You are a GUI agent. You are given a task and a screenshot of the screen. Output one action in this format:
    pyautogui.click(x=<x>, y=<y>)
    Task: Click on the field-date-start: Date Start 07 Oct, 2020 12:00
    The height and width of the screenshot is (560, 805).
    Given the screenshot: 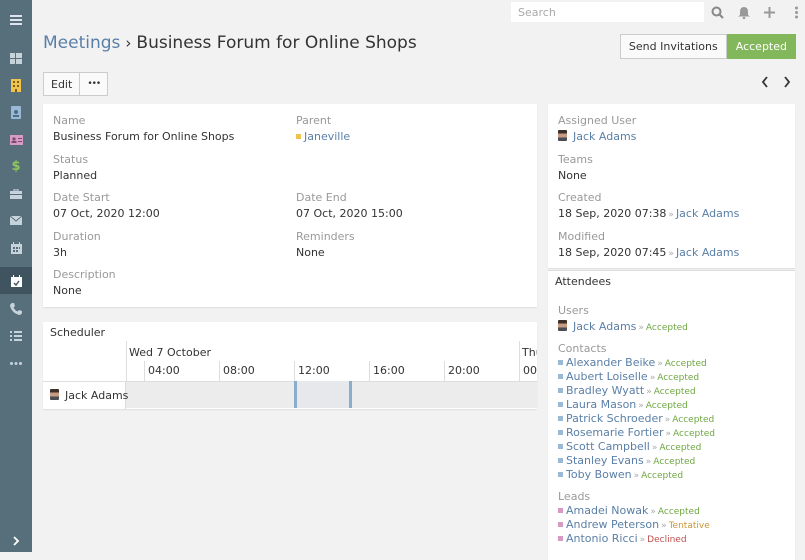 What is the action you would take?
    pyautogui.click(x=106, y=206)
    